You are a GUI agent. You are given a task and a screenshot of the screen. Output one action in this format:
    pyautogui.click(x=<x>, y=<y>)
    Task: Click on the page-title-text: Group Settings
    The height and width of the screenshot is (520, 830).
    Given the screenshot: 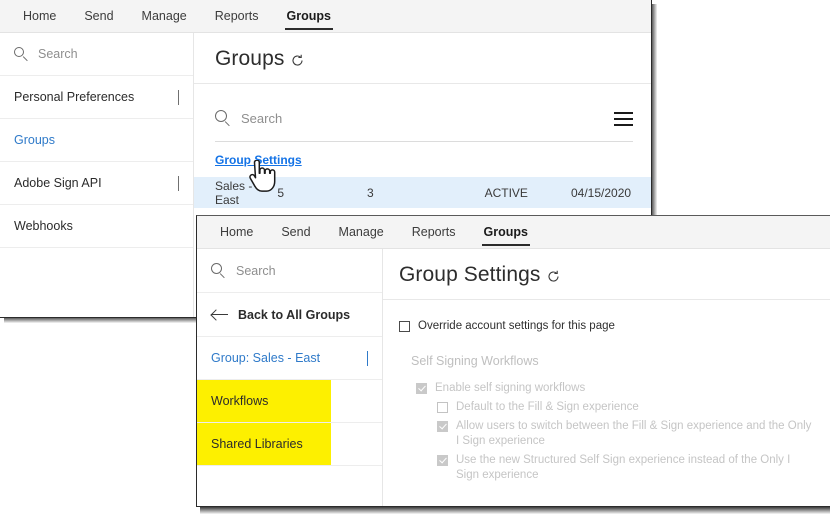 What is the action you would take?
    pyautogui.click(x=470, y=274)
    